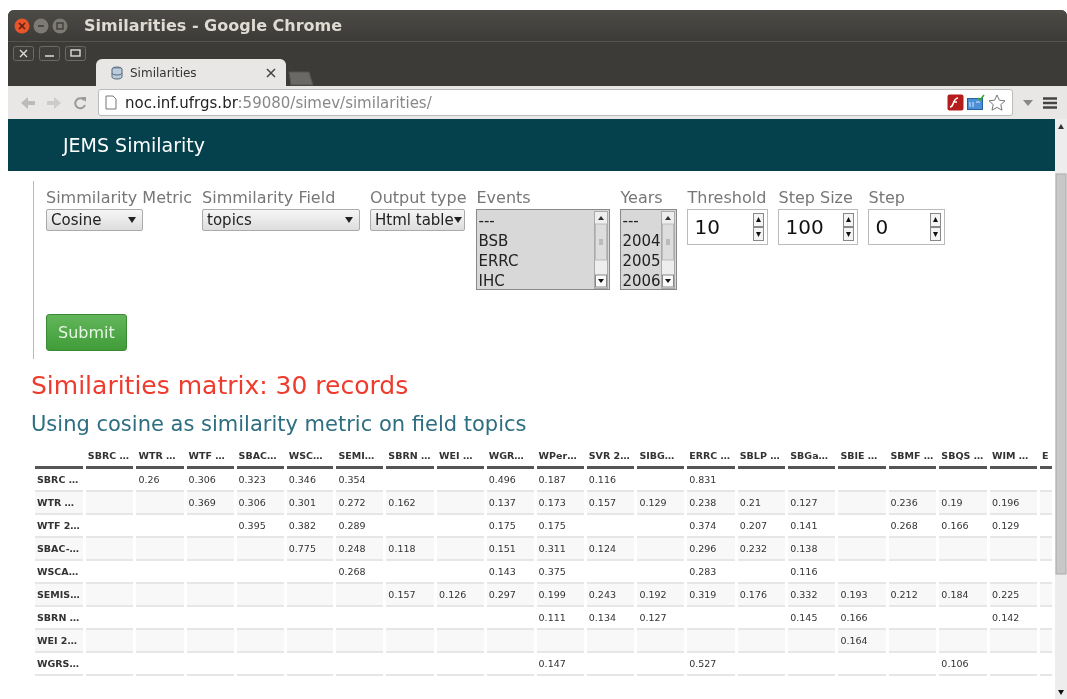 This screenshot has width=1067, height=699. What do you see at coordinates (279, 424) in the screenshot?
I see `results-subheading: Using cosine as similarity metric on field topics` at bounding box center [279, 424].